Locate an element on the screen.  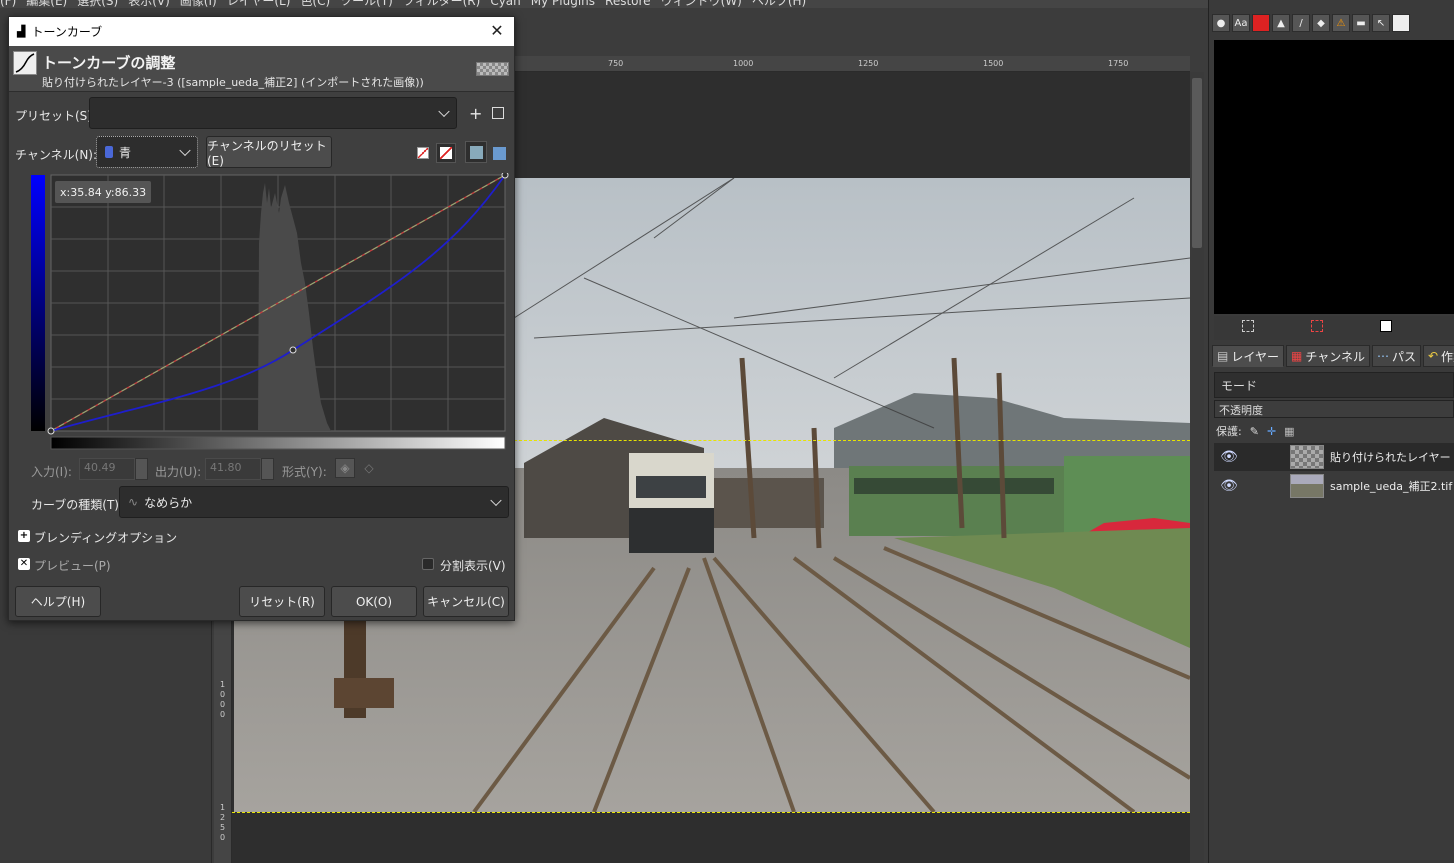
preset-menu-icon is located at coordinates (498, 113).